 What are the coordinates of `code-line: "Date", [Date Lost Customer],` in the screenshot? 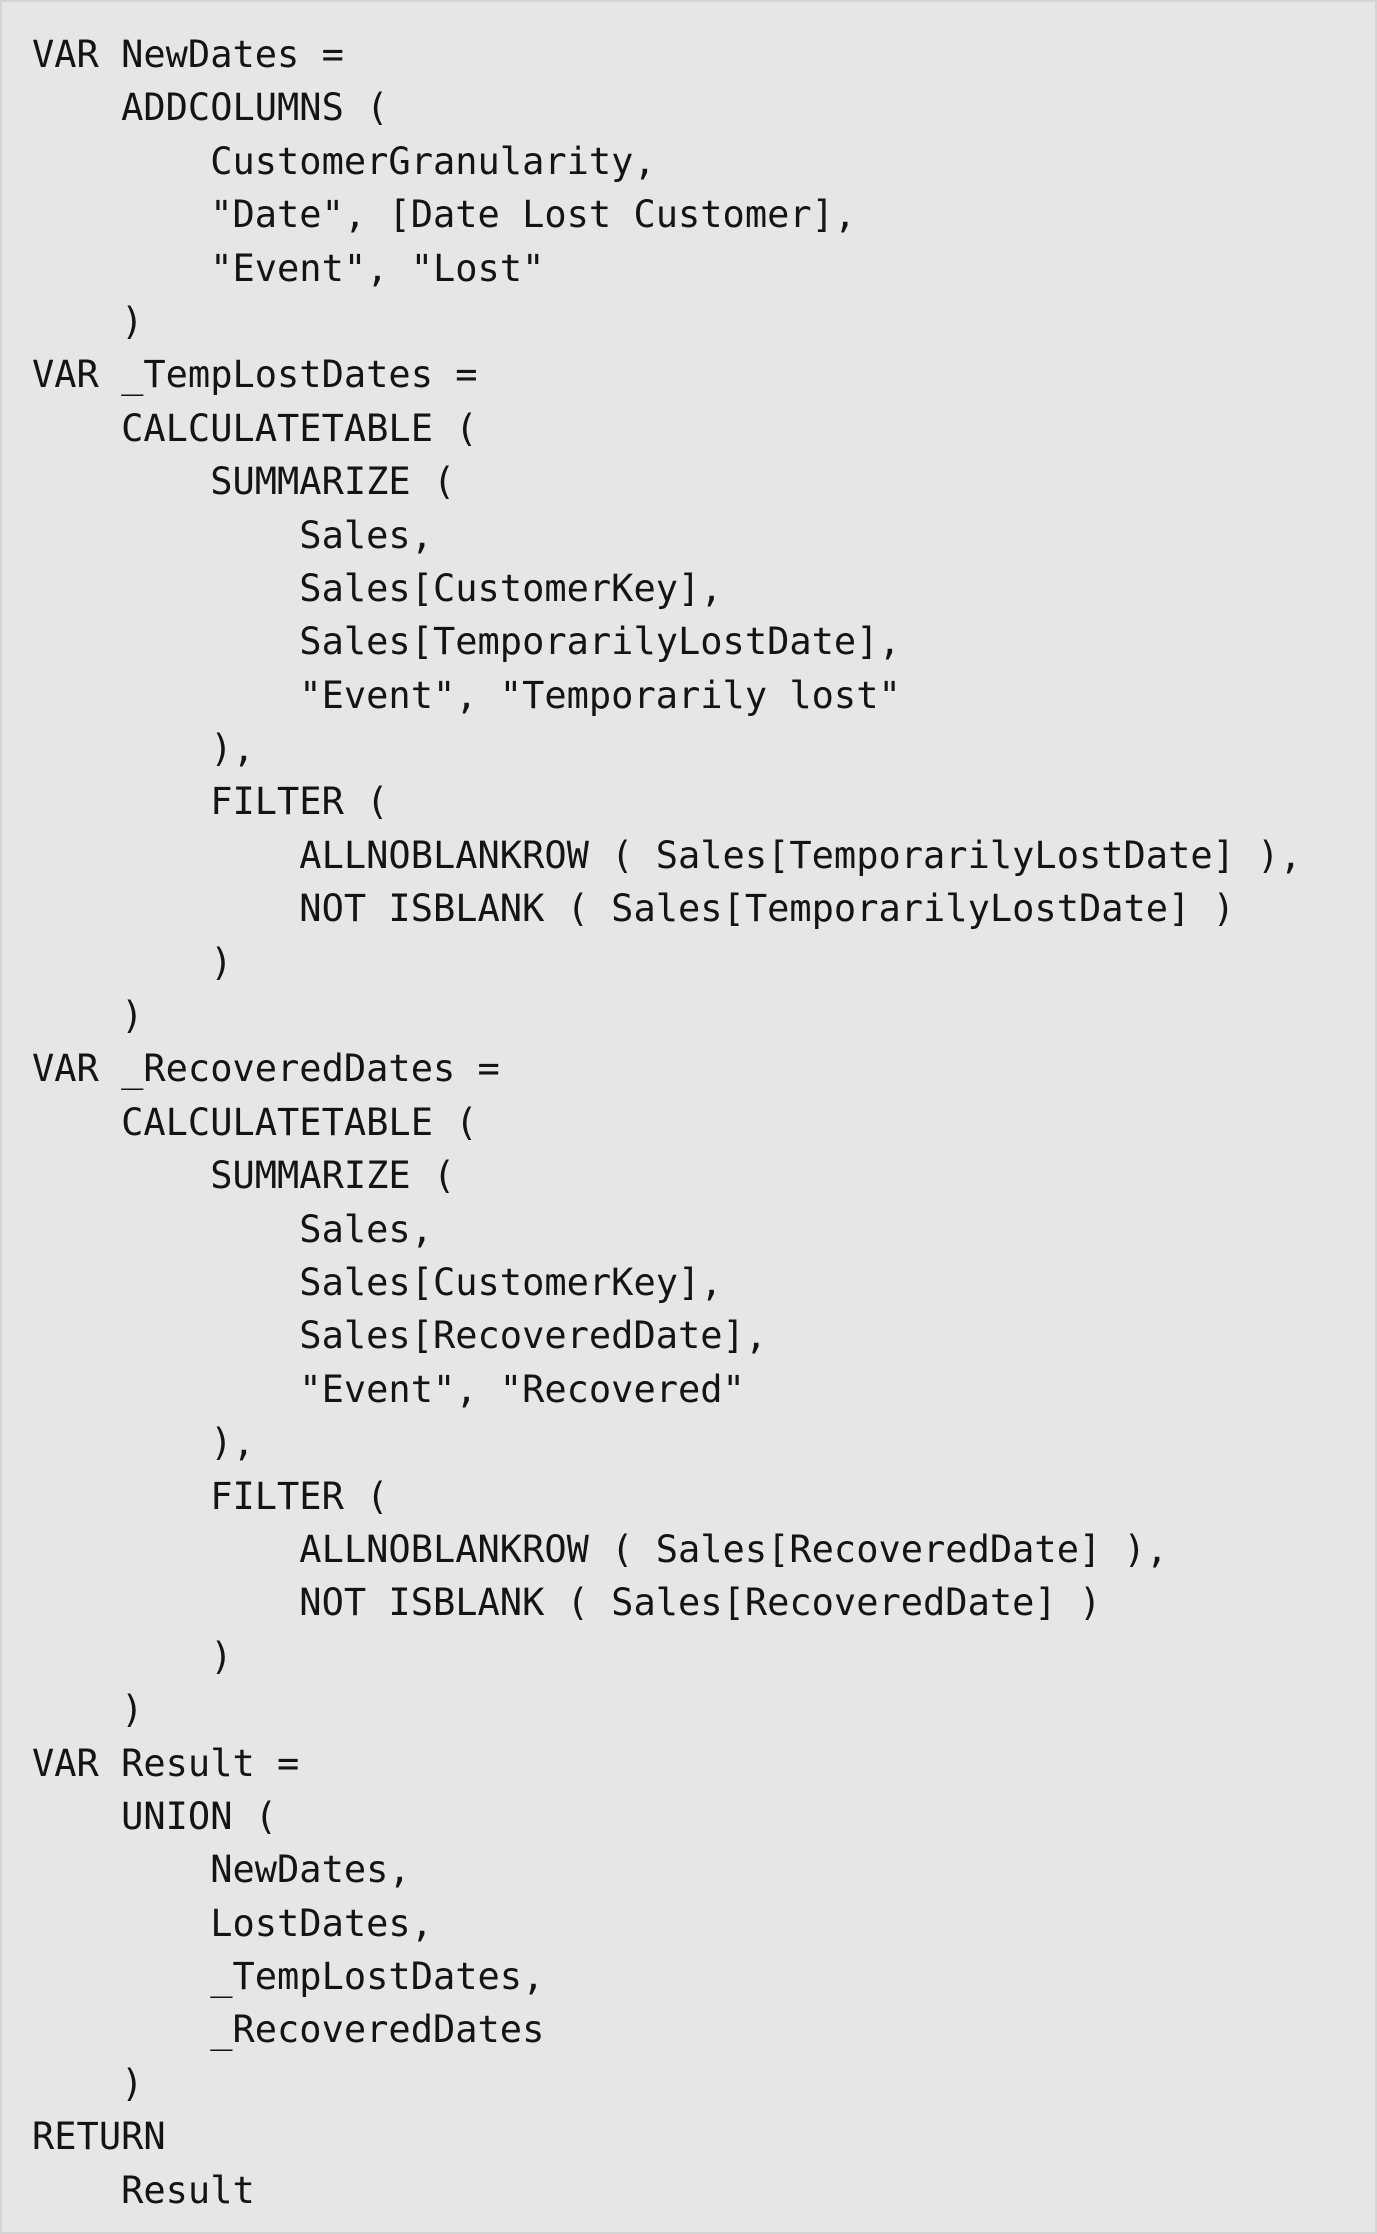 It's located at (444, 215).